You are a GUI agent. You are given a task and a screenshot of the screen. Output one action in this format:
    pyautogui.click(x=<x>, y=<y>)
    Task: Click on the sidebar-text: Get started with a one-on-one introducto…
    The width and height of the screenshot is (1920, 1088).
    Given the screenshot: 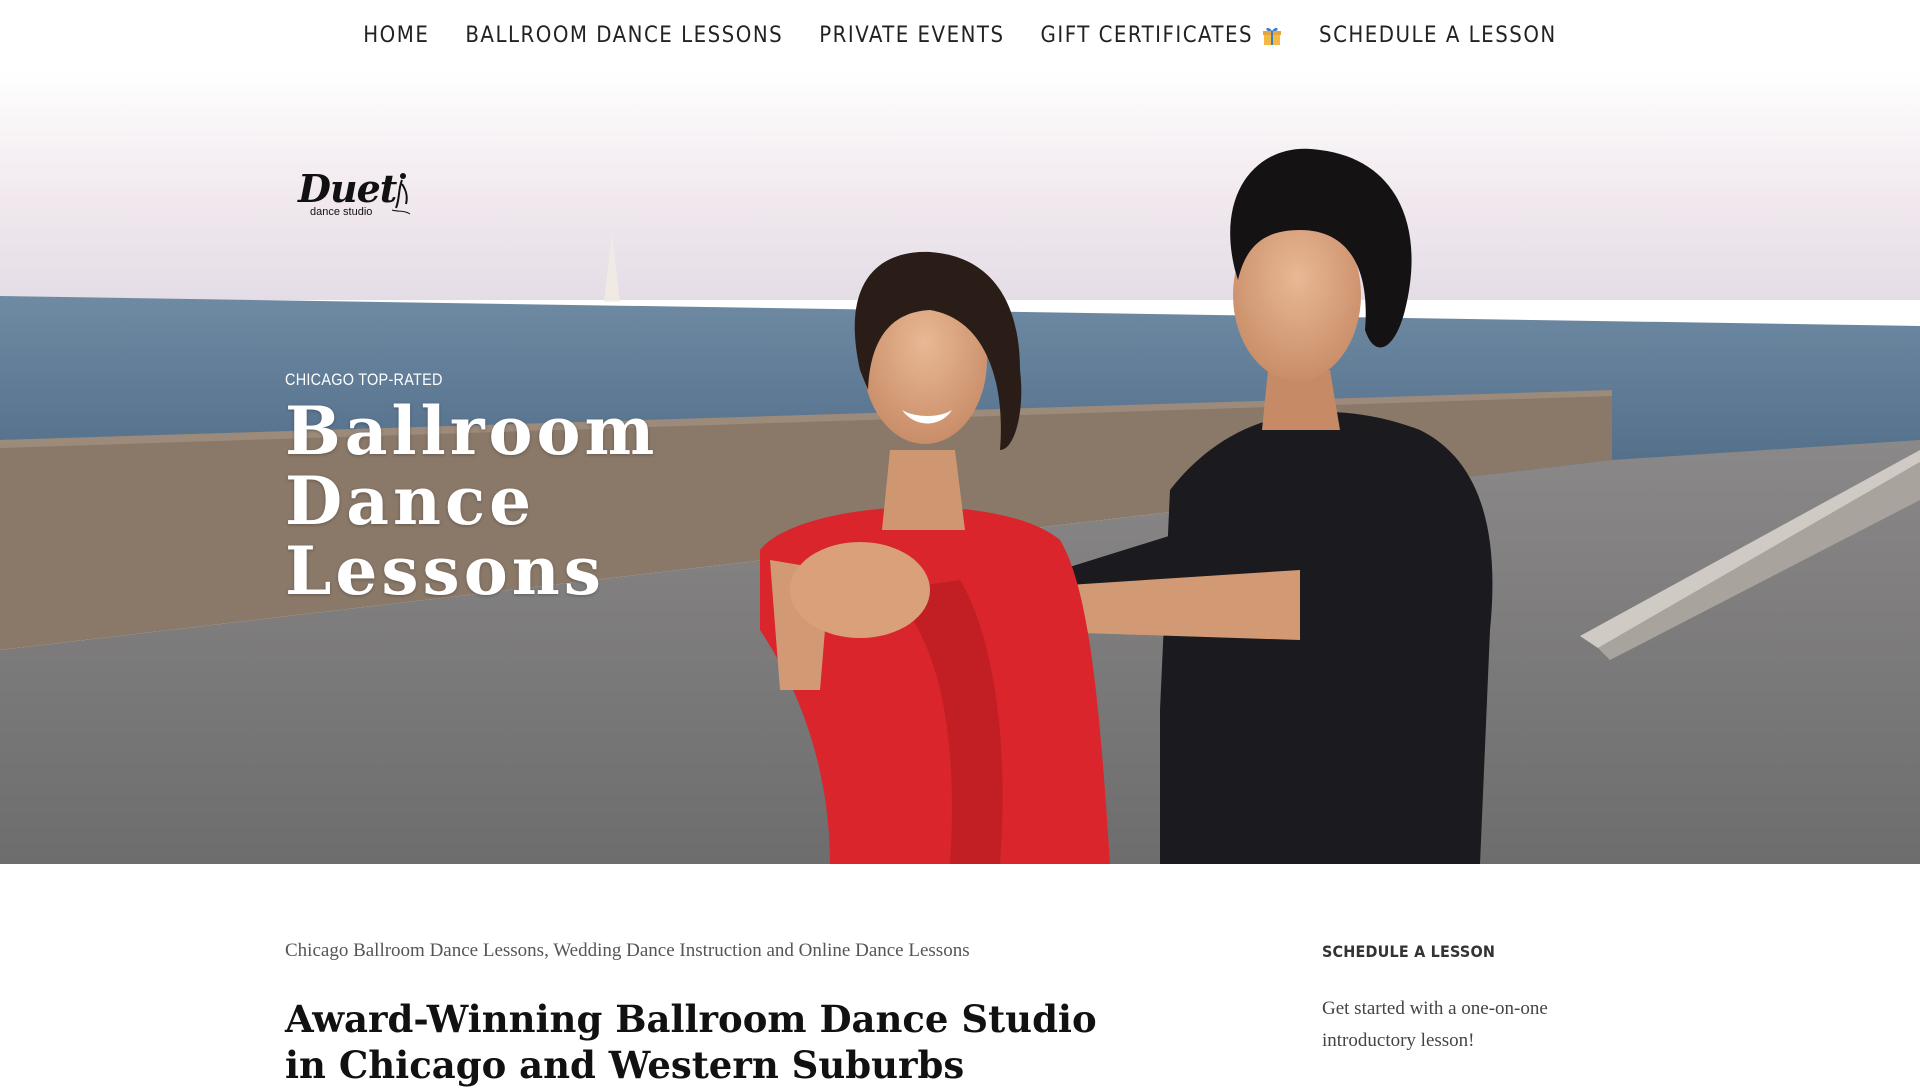 What is the action you would take?
    pyautogui.click(x=1435, y=1024)
    